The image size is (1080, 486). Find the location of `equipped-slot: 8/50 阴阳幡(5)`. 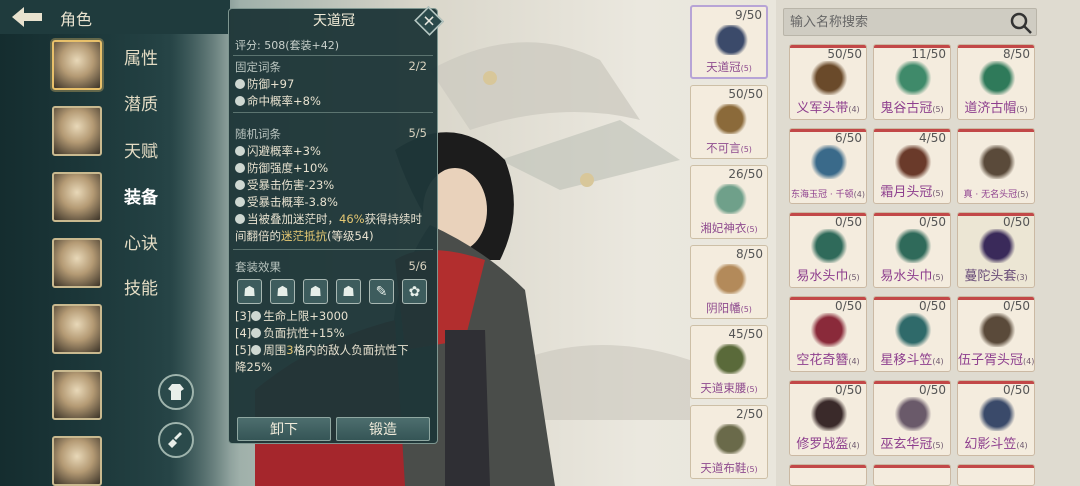

equipped-slot: 8/50 阴阳幡(5) is located at coordinates (729, 282).